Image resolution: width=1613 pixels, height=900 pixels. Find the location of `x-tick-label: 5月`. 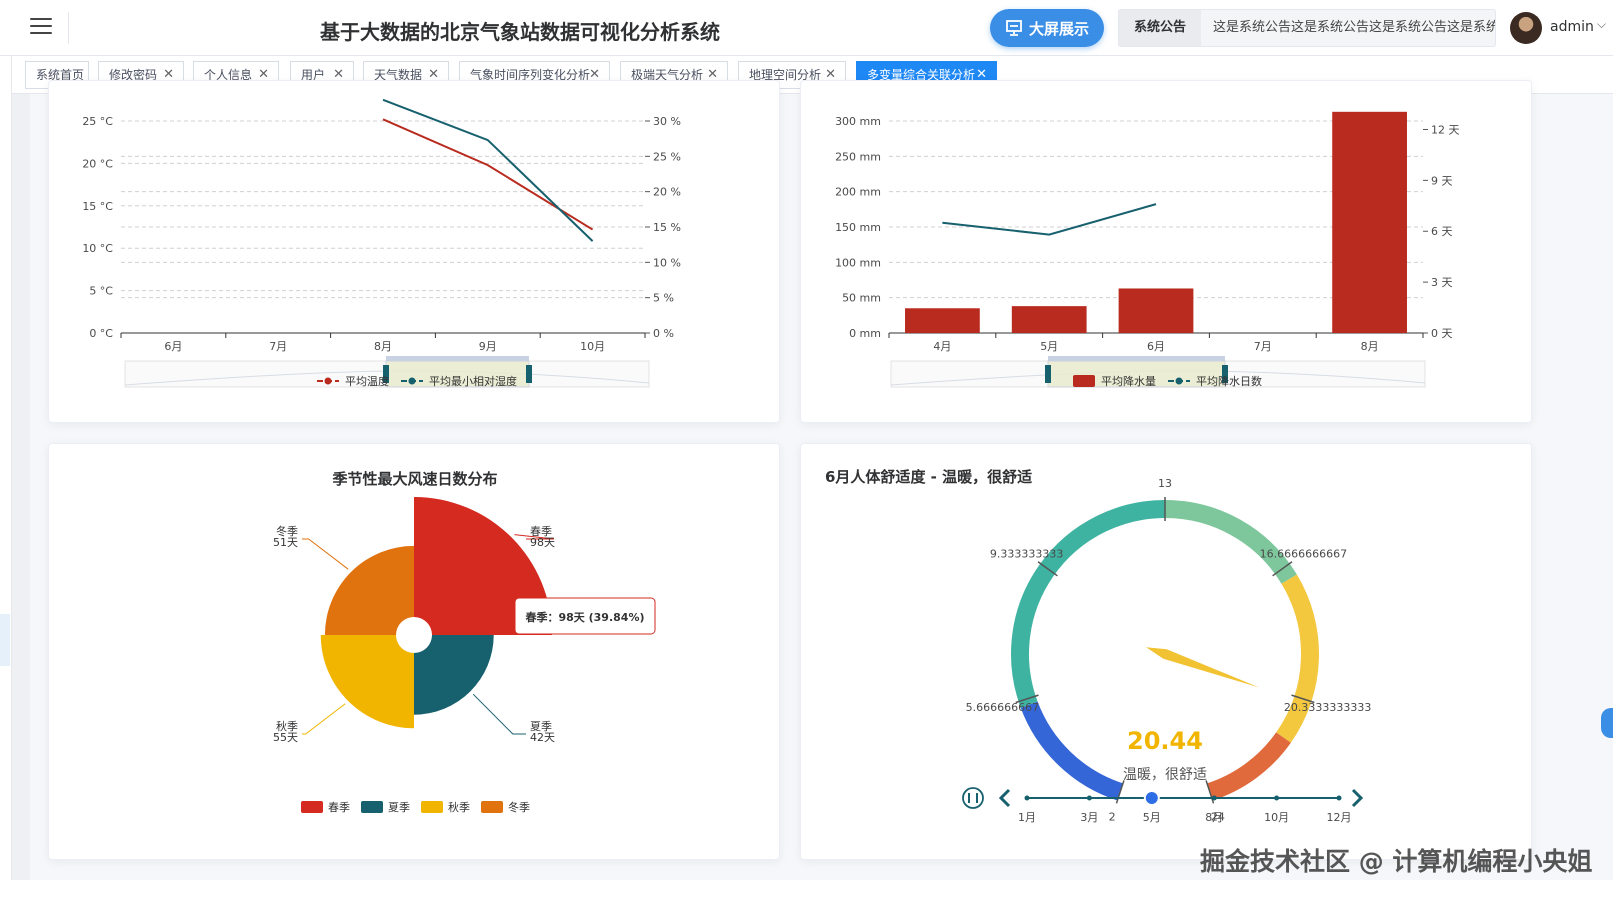

x-tick-label: 5月 is located at coordinates (1049, 346).